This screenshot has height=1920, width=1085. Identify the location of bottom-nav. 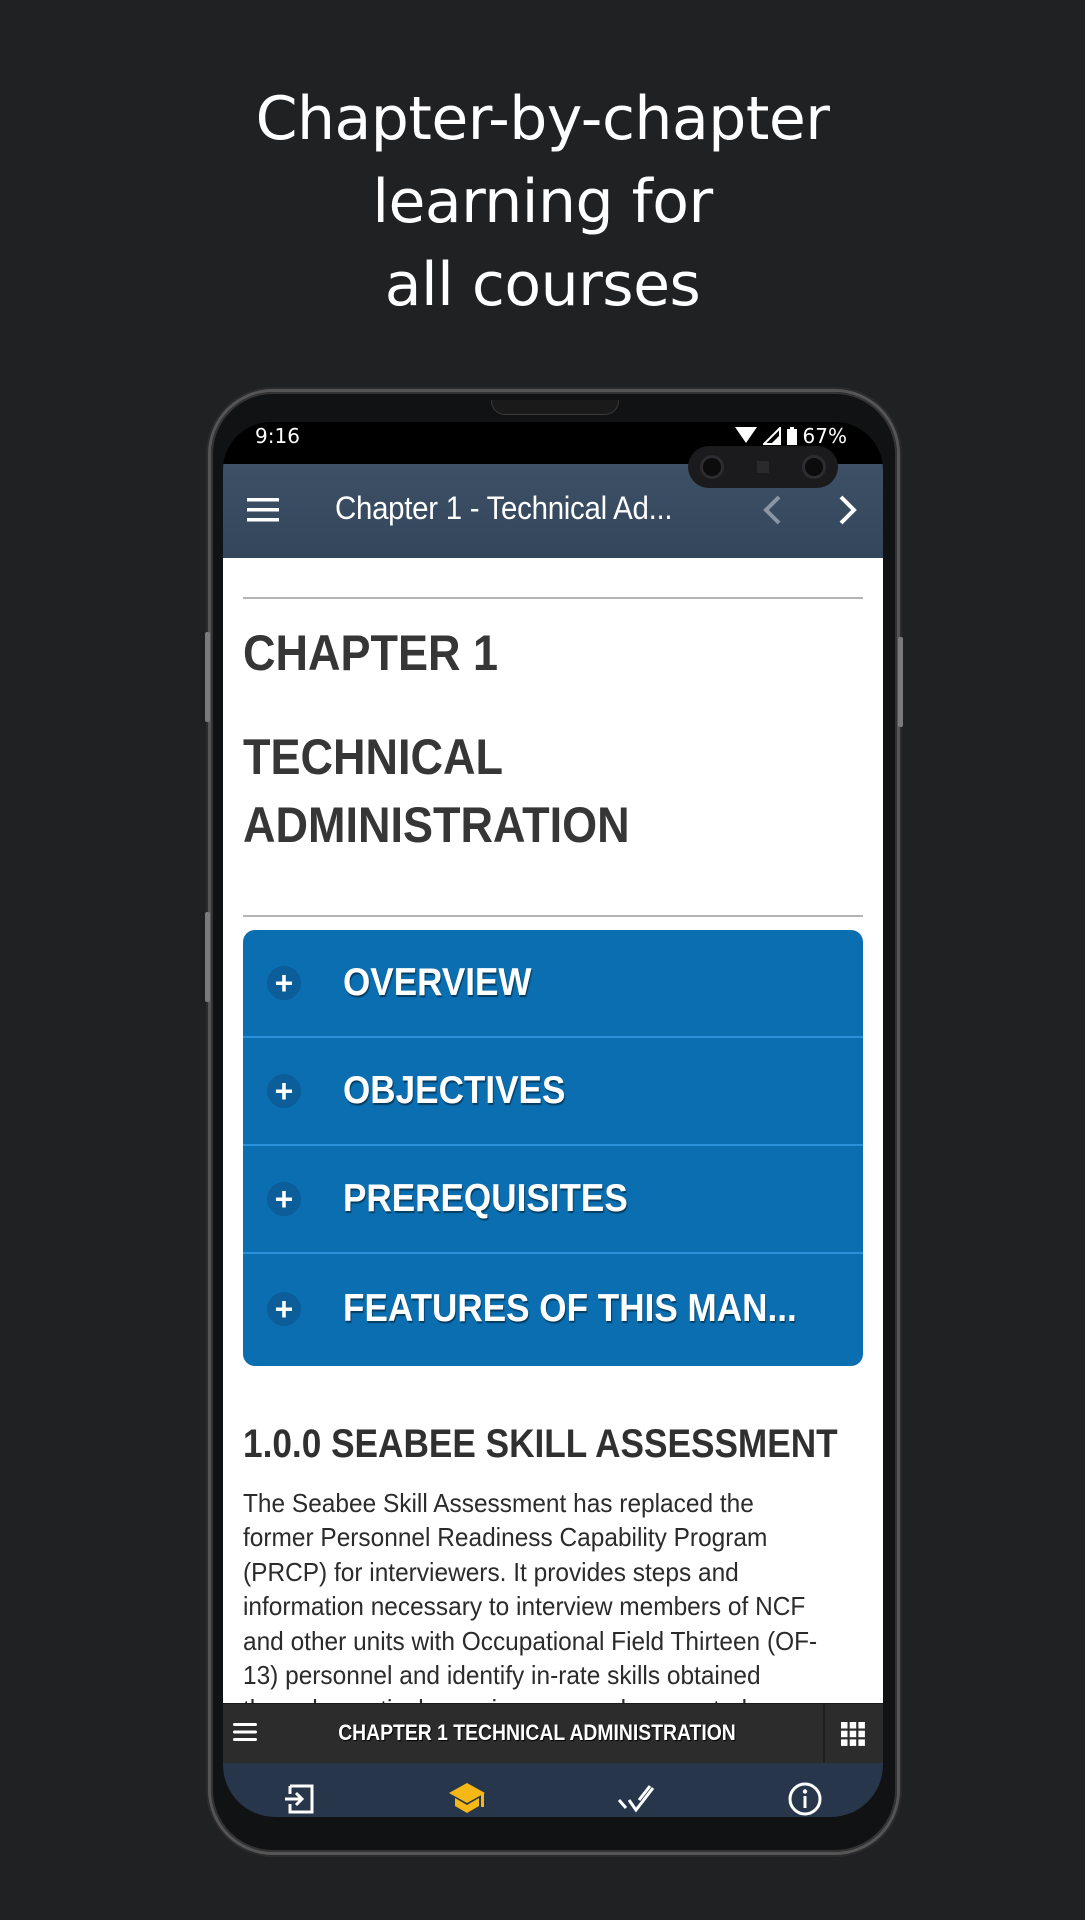
(553, 1790).